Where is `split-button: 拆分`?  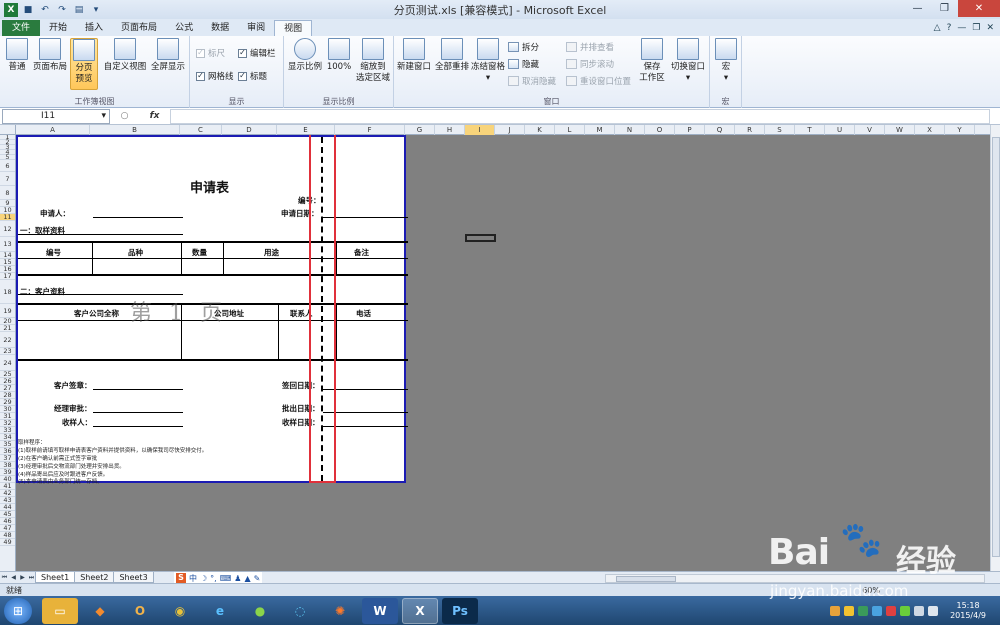 split-button: 拆分 is located at coordinates (523, 47).